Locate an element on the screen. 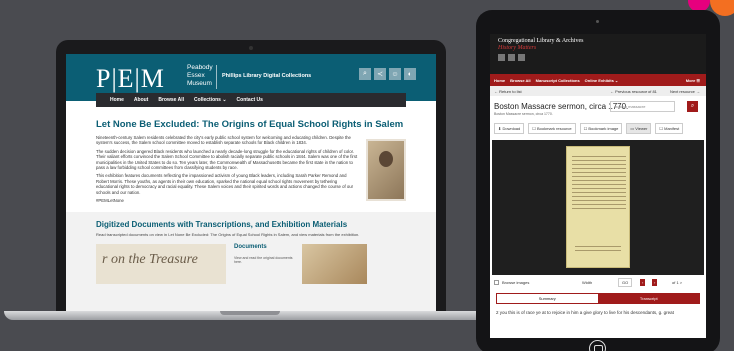 The height and width of the screenshot is (351, 734). portrait-image is located at coordinates (386, 170).